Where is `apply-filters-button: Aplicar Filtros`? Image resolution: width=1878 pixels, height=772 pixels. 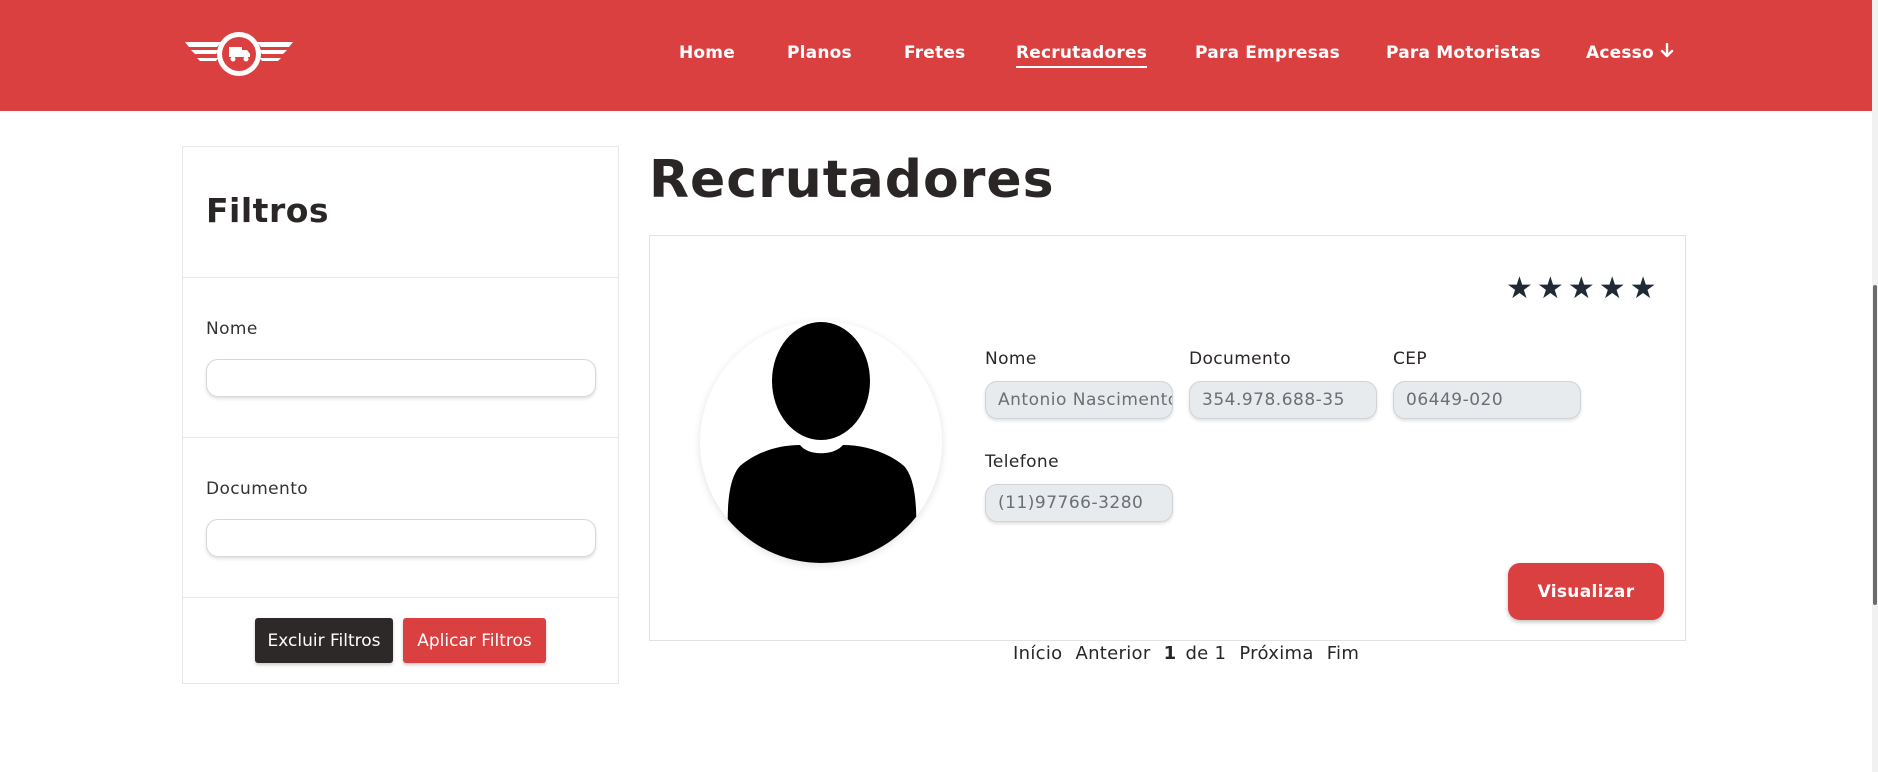
apply-filters-button: Aplicar Filtros is located at coordinates (474, 640).